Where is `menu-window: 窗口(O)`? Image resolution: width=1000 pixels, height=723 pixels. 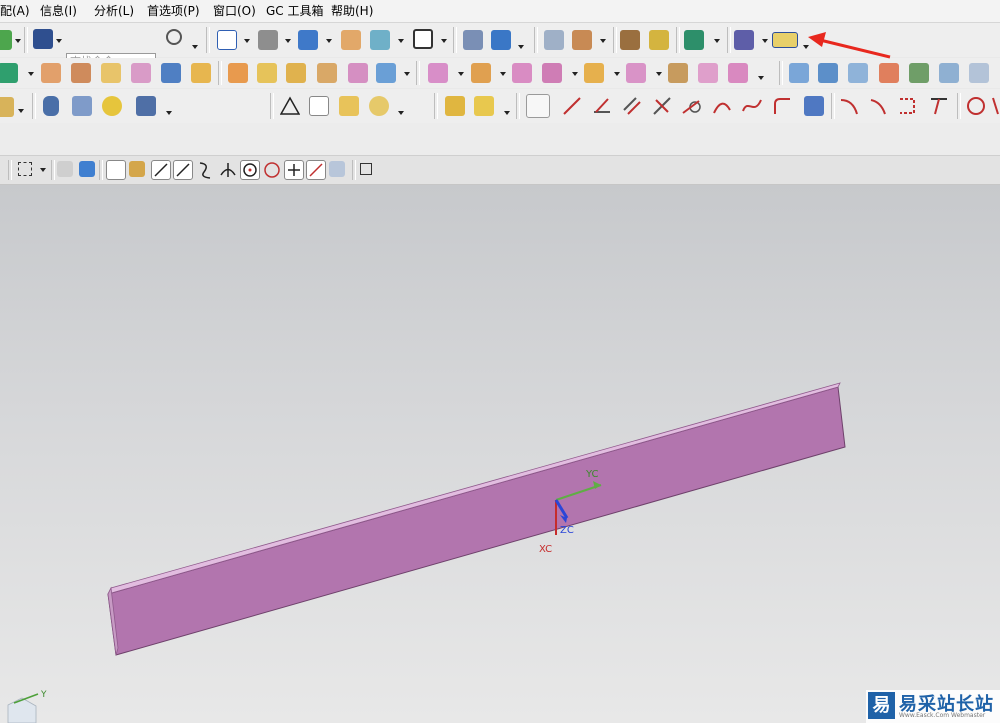 menu-window: 窗口(O) is located at coordinates (234, 11).